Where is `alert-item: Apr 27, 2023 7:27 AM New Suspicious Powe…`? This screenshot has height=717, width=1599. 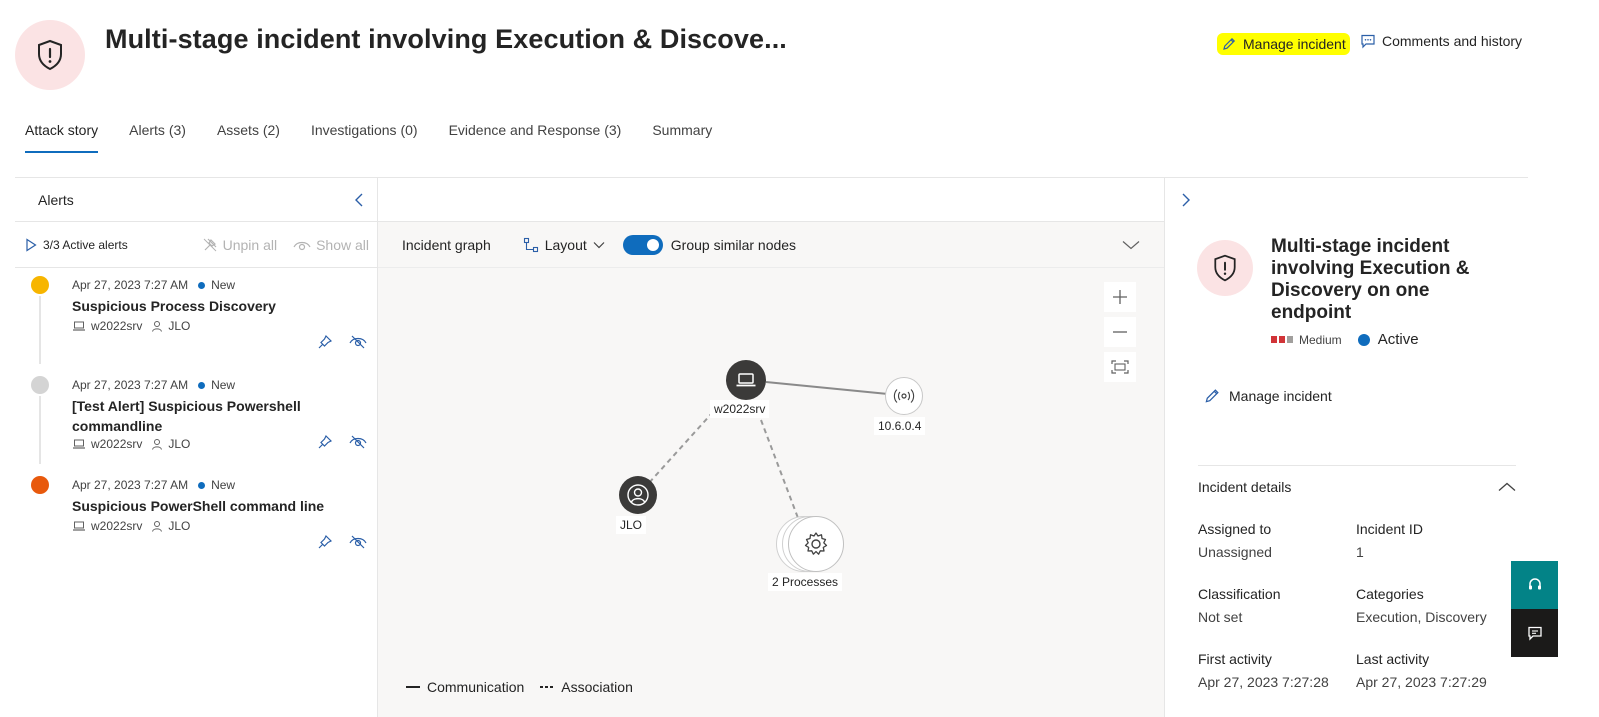 alert-item: Apr 27, 2023 7:27 AM New Suspicious Powe… is located at coordinates (196, 518).